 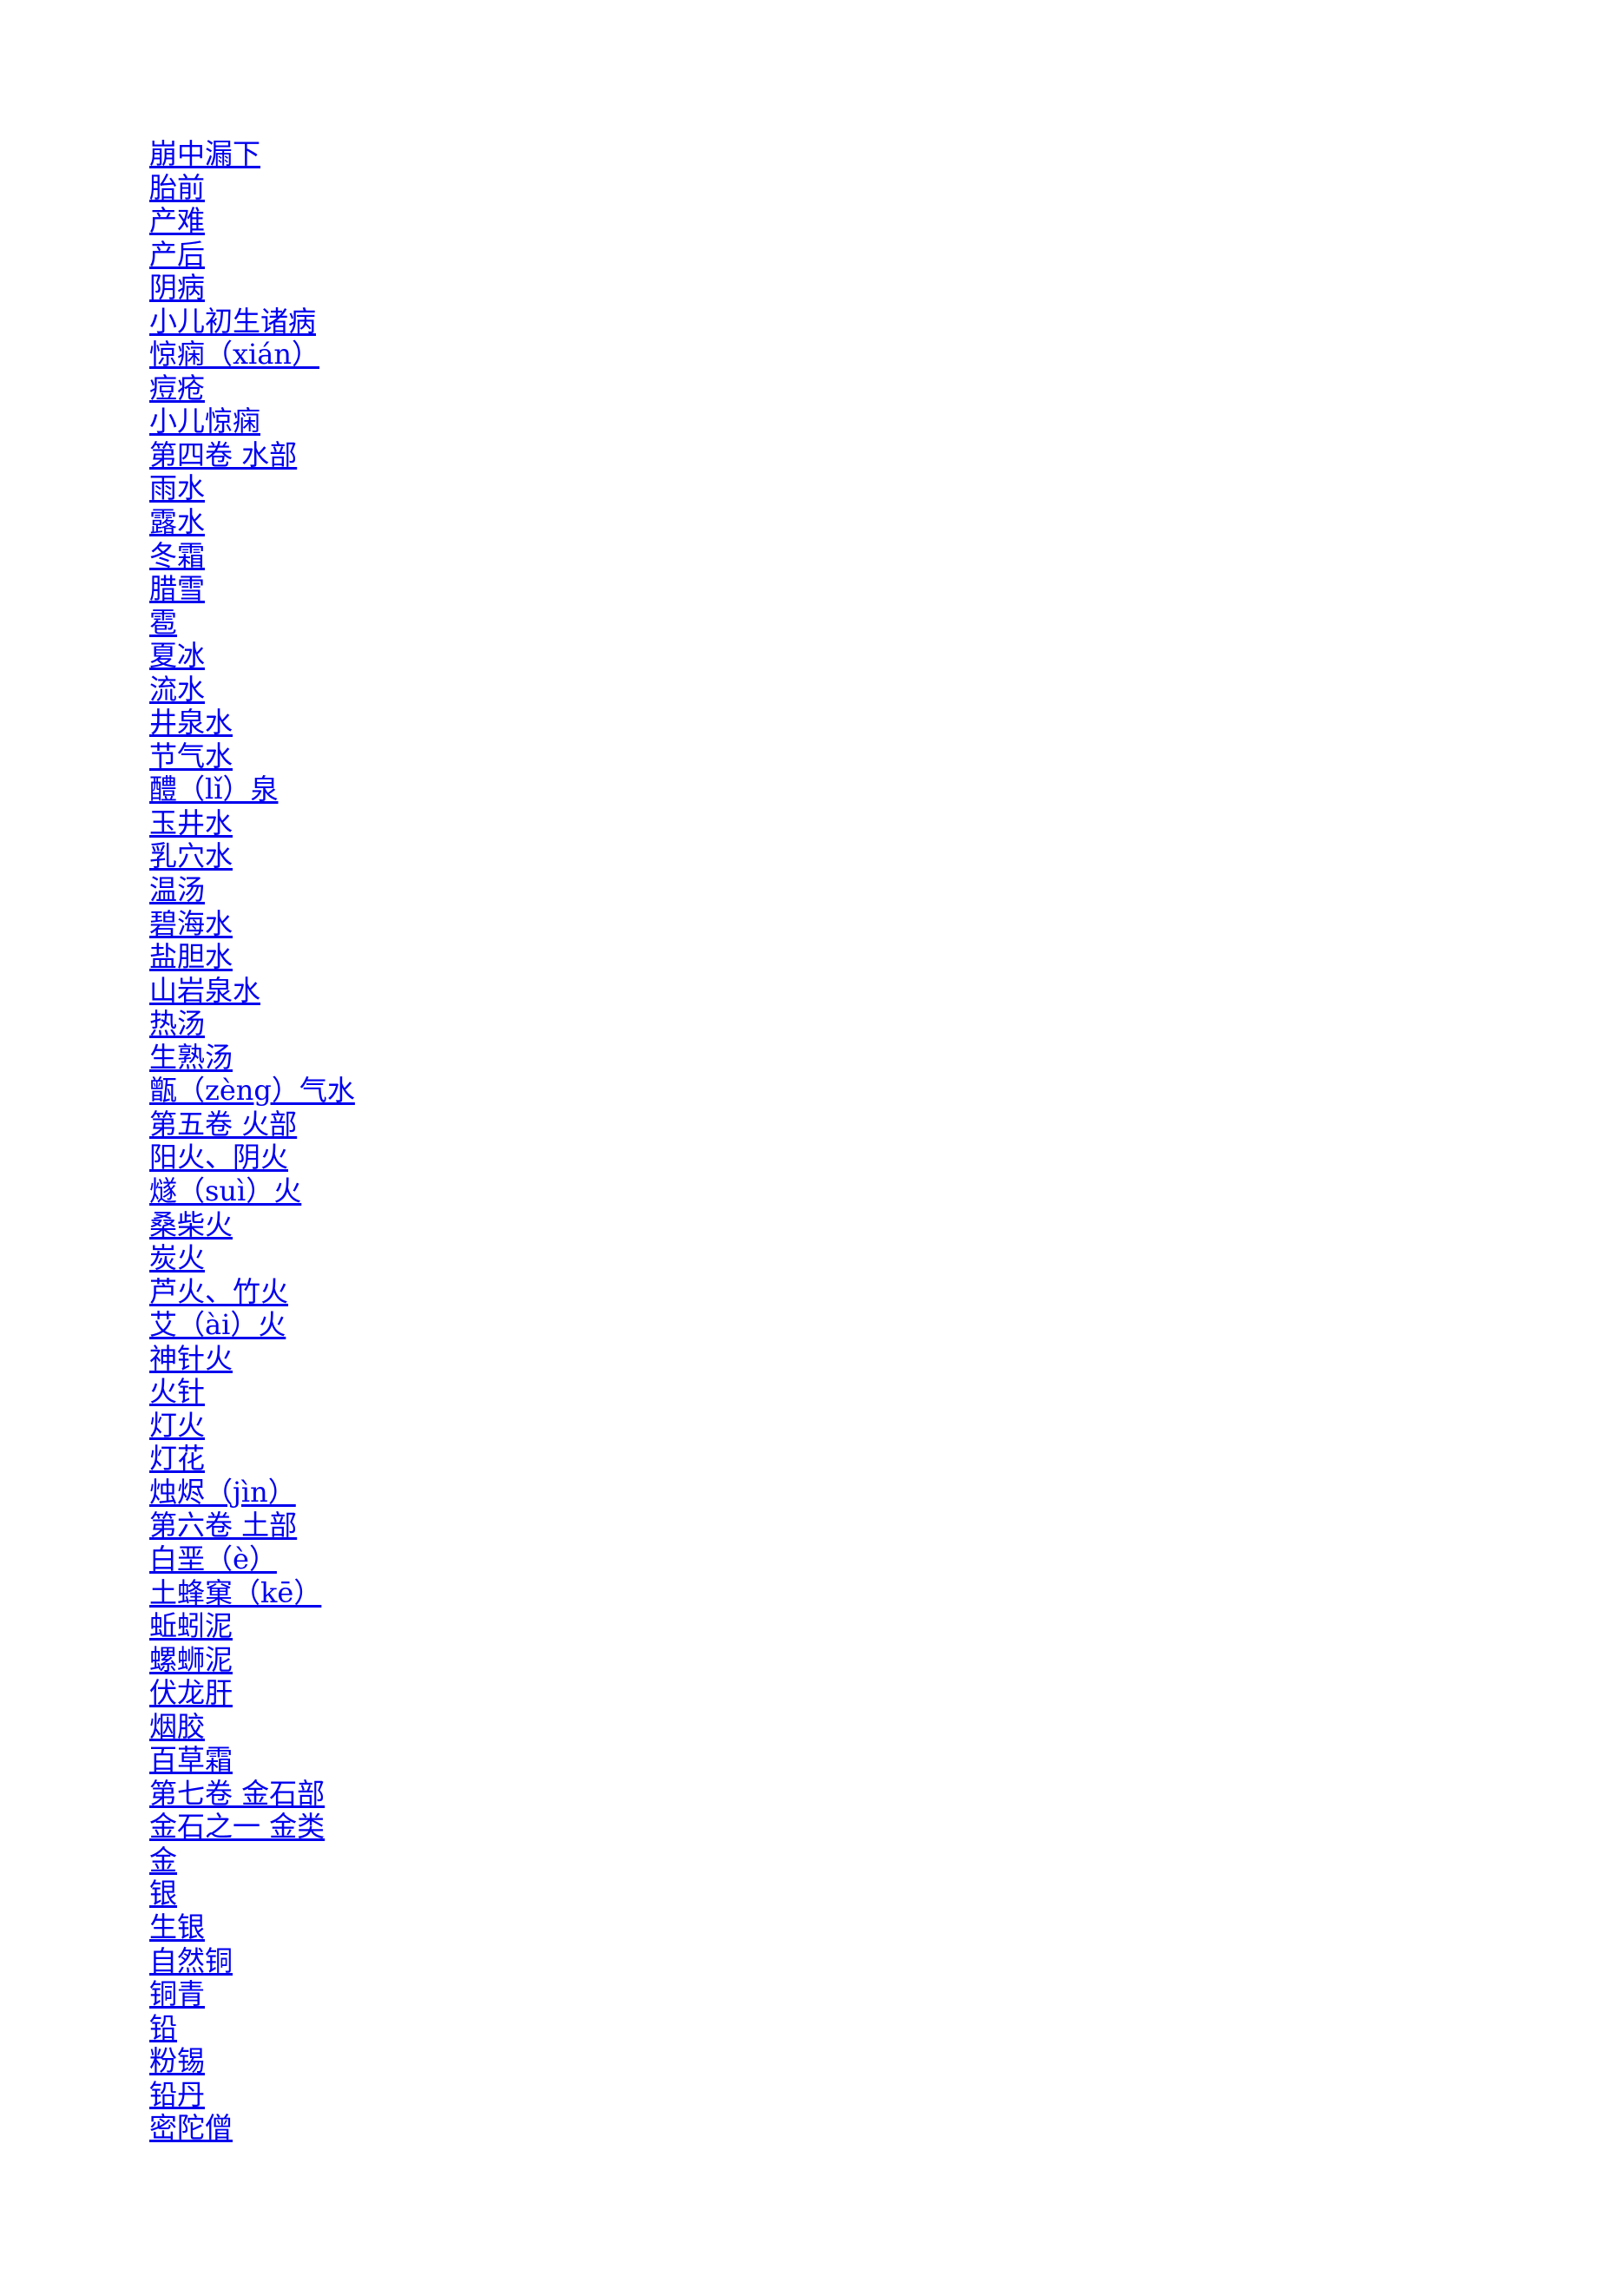 What do you see at coordinates (204, 153) in the screenshot?
I see `toc-link: 崩中漏下` at bounding box center [204, 153].